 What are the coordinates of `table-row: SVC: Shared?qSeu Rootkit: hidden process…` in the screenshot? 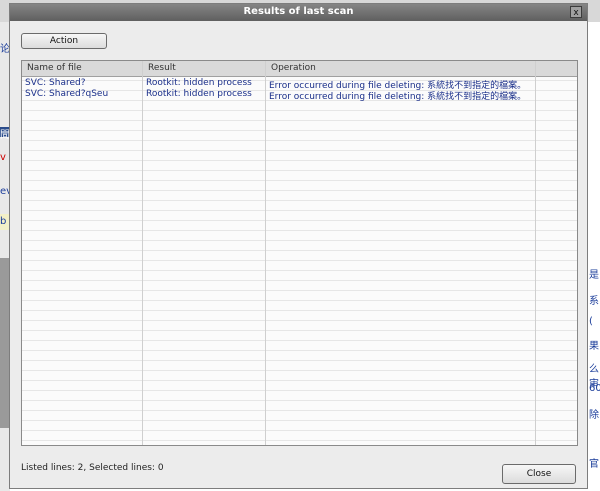 It's located at (299, 95).